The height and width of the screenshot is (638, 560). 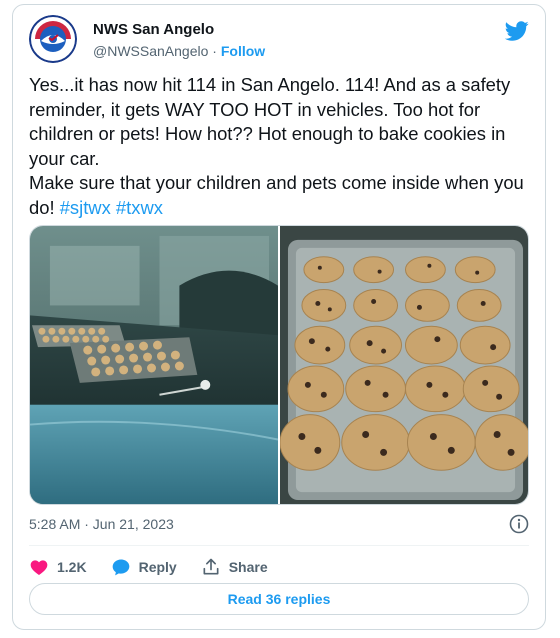 I want to click on twitter-bird-icon, so click(x=517, y=31).